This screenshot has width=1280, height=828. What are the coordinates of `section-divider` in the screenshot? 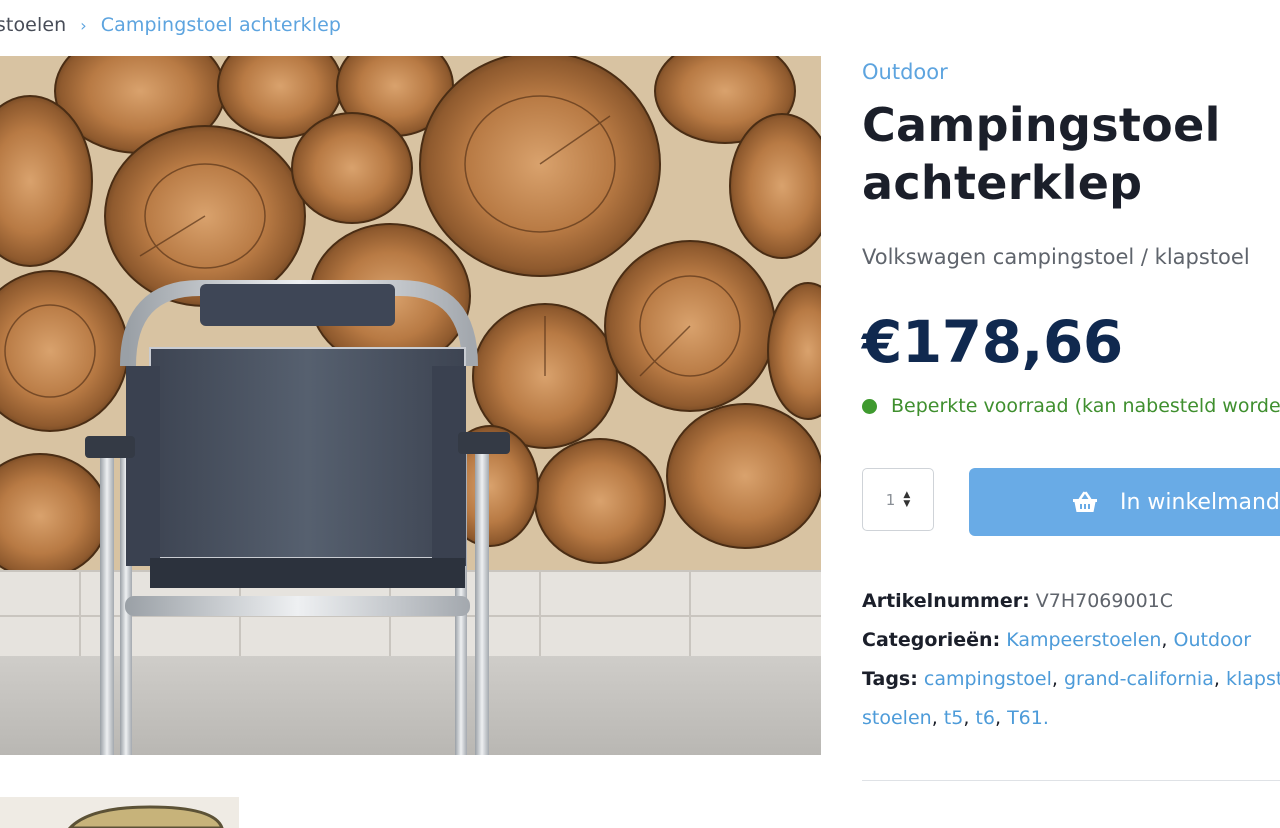 It's located at (1071, 780).